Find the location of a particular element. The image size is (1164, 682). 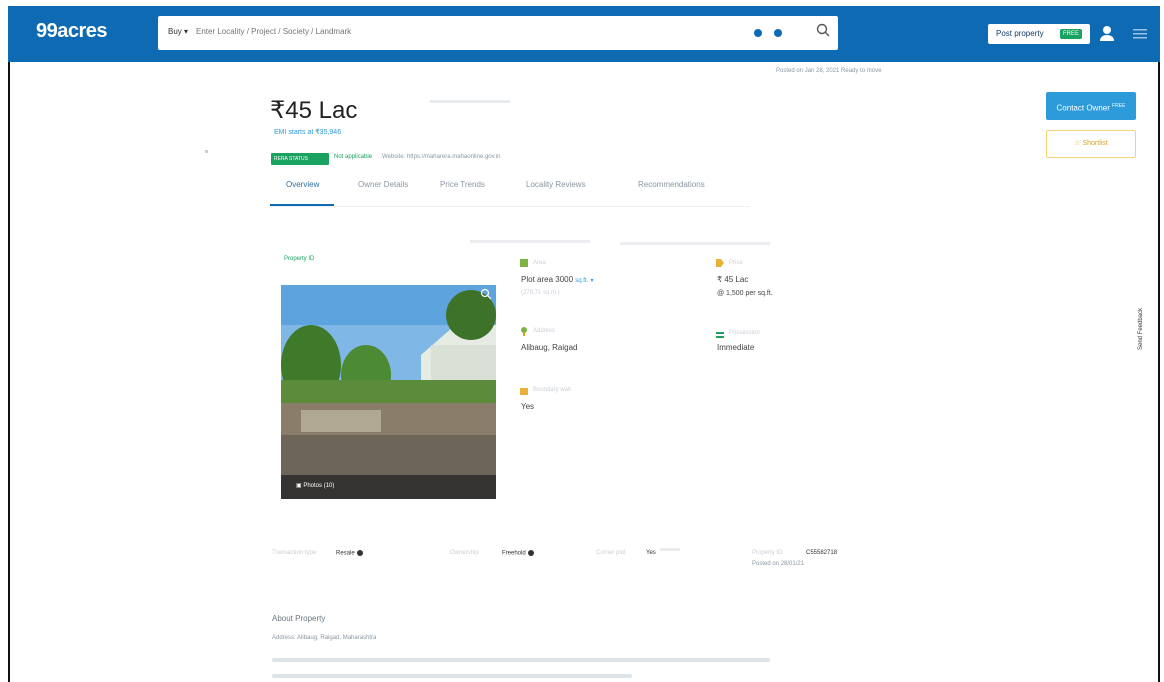

posted-date: Posted on Jan 28, 2021 Ready to move is located at coordinates (829, 71).